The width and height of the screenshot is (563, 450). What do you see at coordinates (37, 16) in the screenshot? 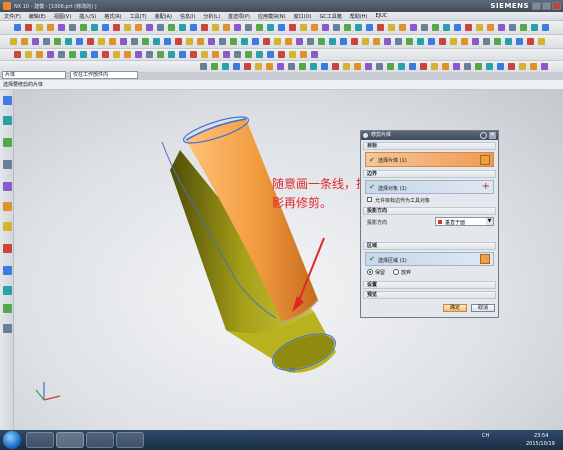
I see `menu-edit: 编辑(E)` at bounding box center [37, 16].